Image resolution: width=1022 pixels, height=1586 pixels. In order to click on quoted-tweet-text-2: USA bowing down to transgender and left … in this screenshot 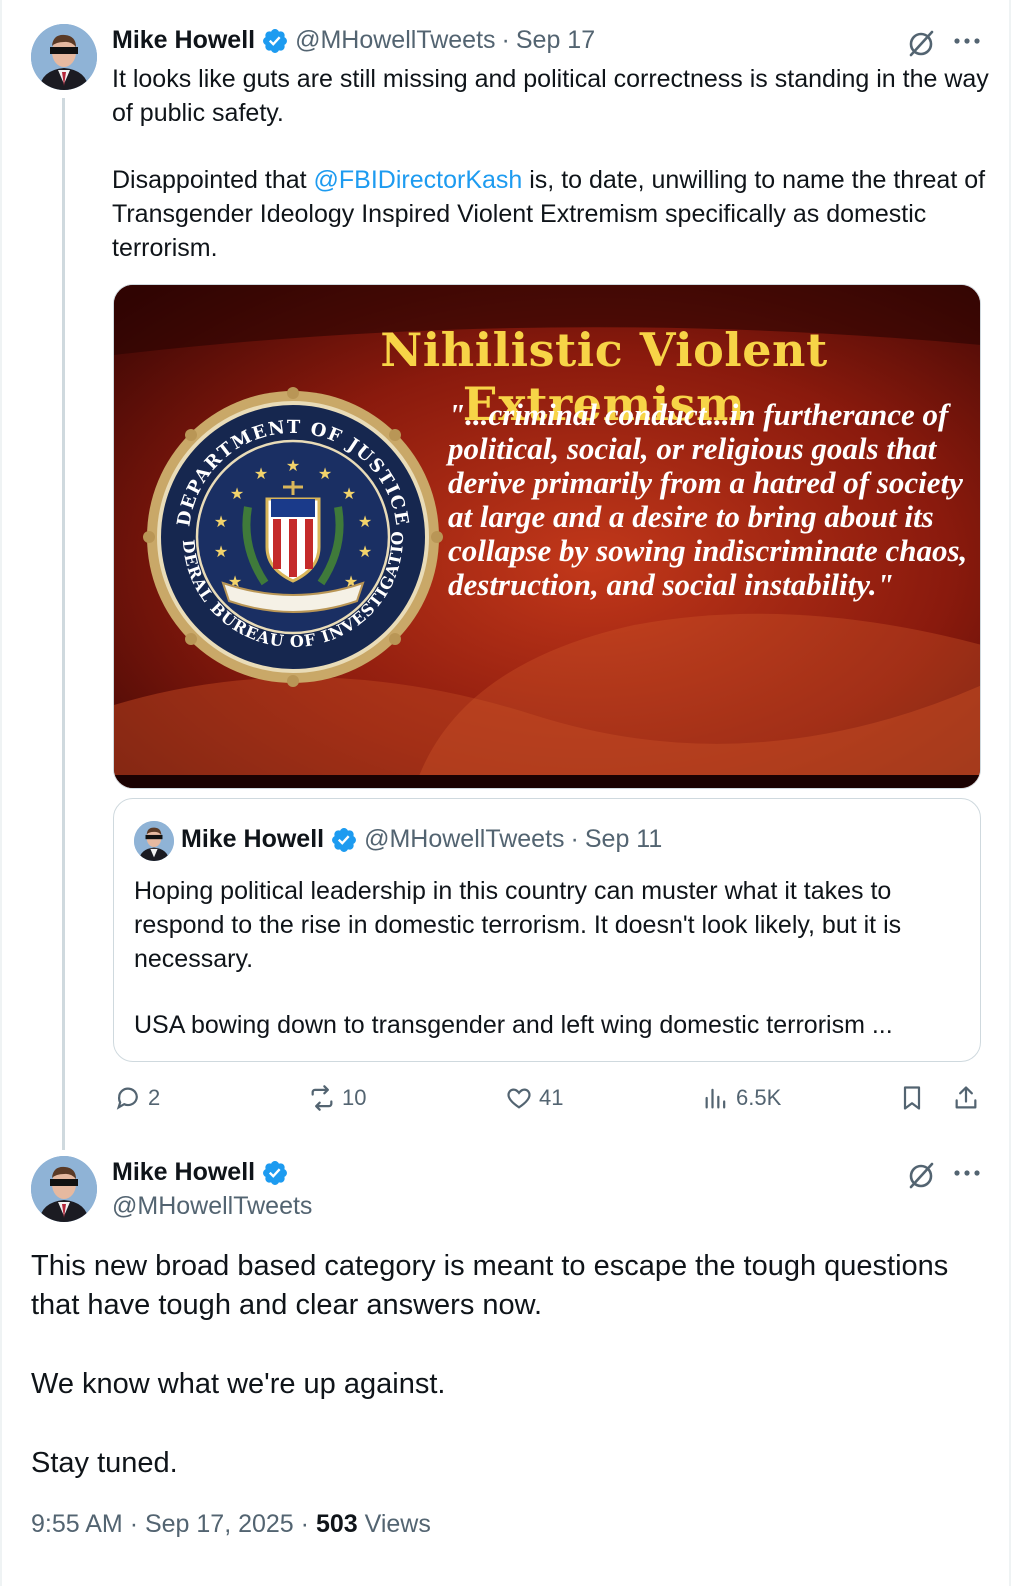, I will do `click(513, 1025)`.